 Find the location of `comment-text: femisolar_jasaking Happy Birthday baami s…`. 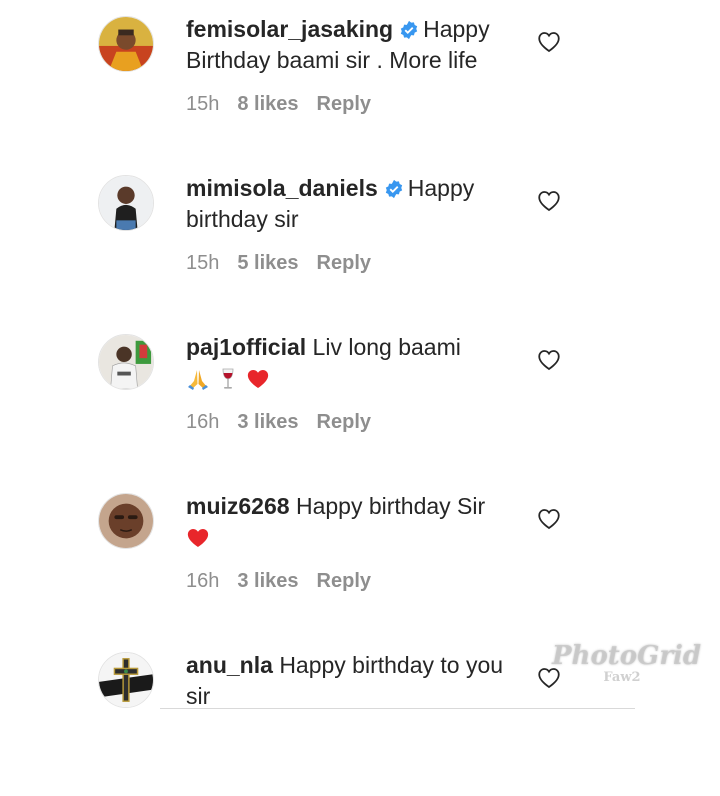

comment-text: femisolar_jasaking Happy Birthday baami s… is located at coordinates (356, 45).